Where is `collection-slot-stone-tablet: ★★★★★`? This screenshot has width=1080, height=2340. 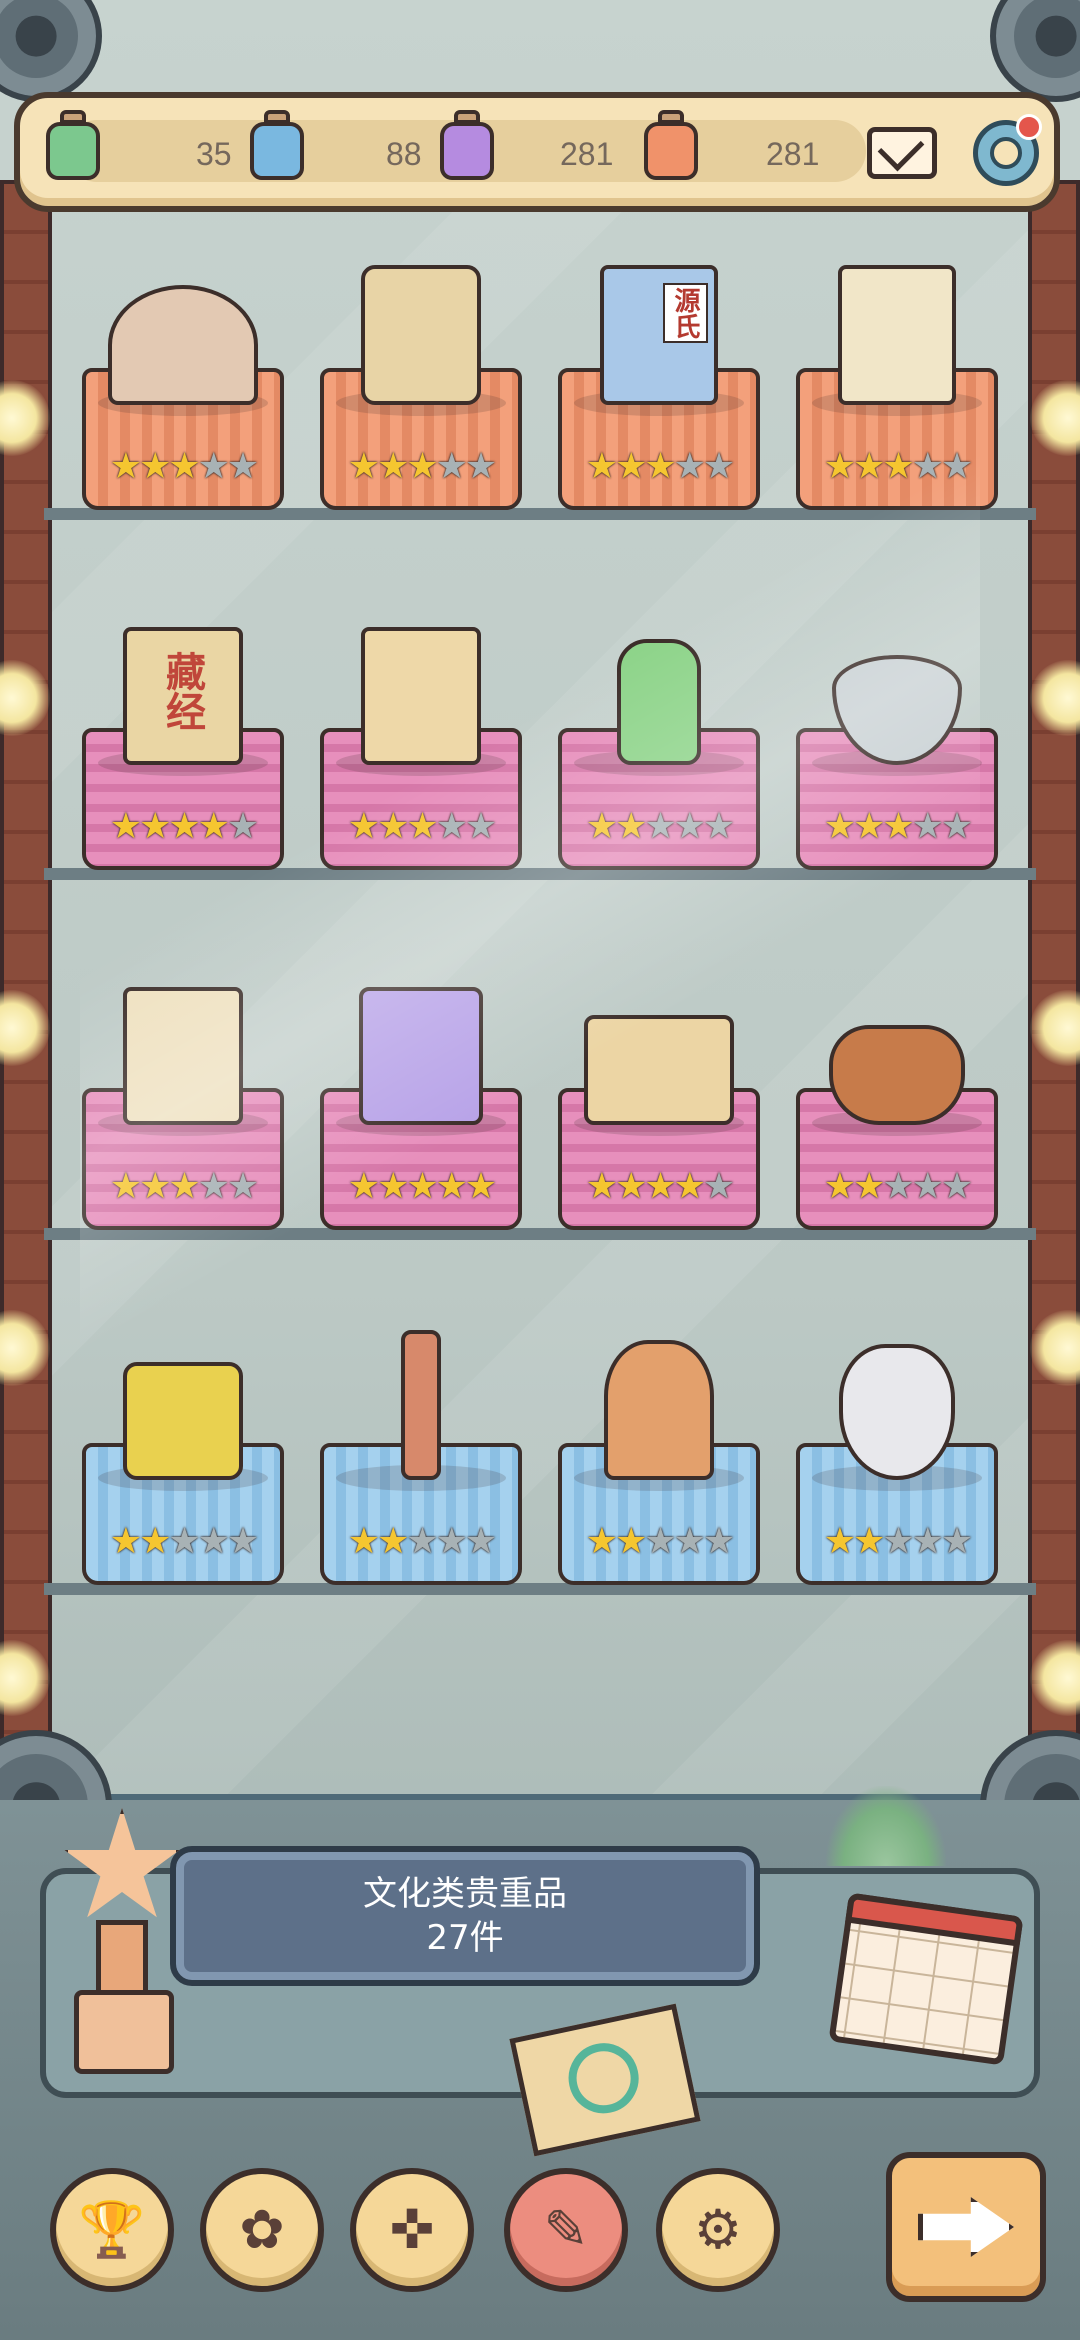 collection-slot-stone-tablet: ★★★★★ is located at coordinates (421, 390).